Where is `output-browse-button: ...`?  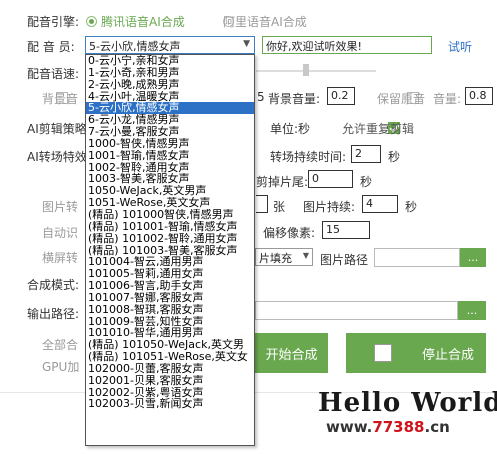 output-browse-button: ... is located at coordinates (472, 310).